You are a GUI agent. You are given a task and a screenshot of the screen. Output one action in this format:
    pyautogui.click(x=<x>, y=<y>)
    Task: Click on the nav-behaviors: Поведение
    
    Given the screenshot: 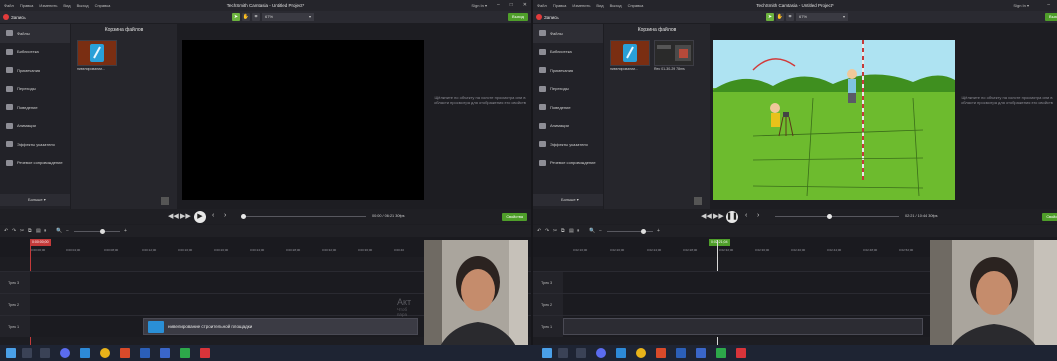 What is the action you would take?
    pyautogui.click(x=35, y=107)
    